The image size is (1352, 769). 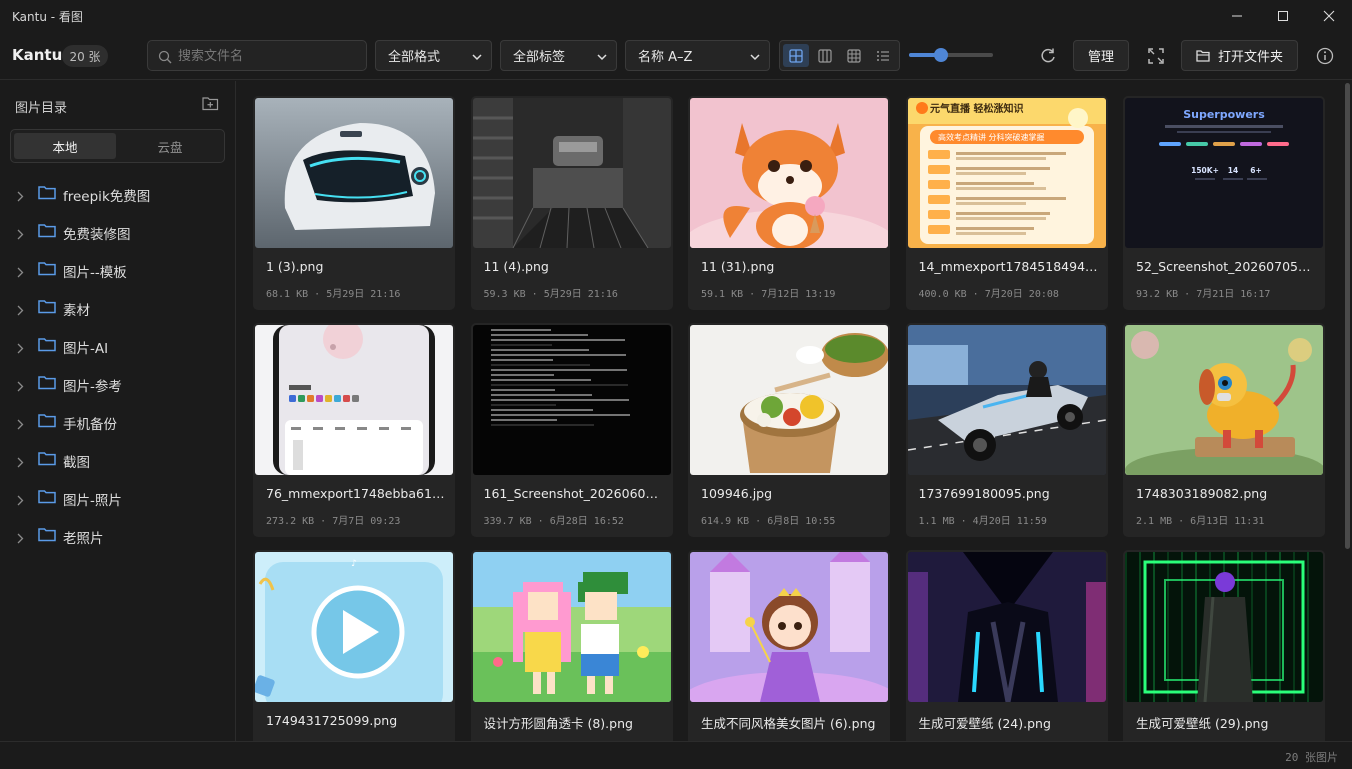 What do you see at coordinates (354, 627) in the screenshot?
I see `image-thumbnail: ♪` at bounding box center [354, 627].